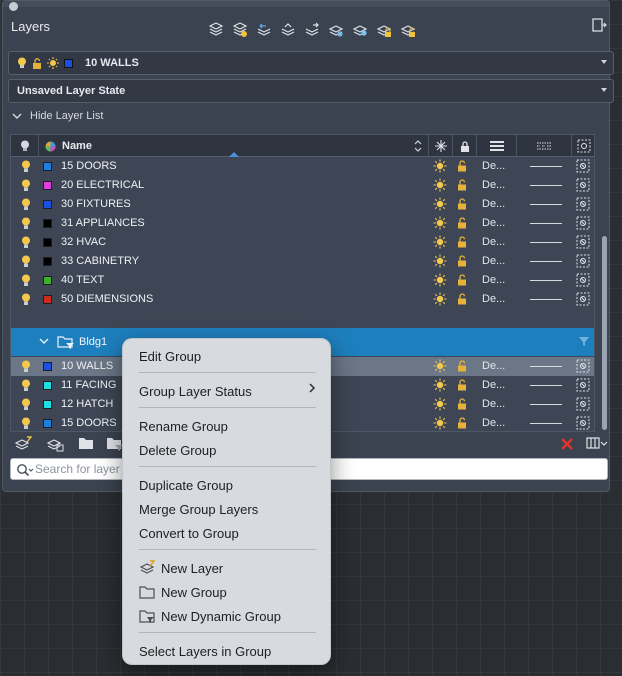 Image resolution: width=622 pixels, height=676 pixels. Describe the element at coordinates (360, 30) in the screenshot. I see `layer-off-icon` at that location.